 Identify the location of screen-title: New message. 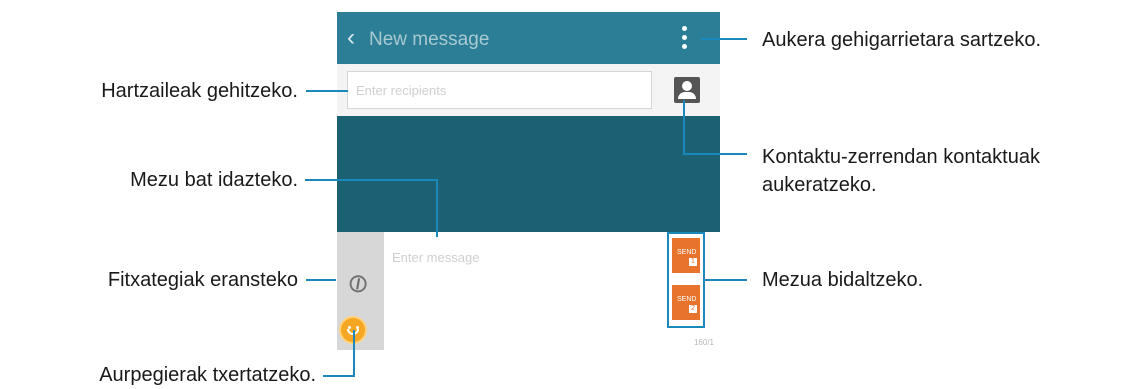
(429, 39).